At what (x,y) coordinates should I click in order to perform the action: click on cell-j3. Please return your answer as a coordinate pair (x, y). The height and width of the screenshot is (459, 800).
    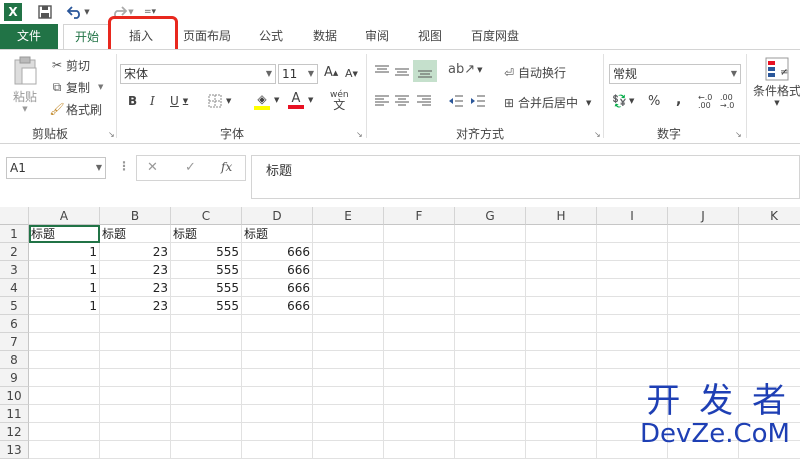
    Looking at the image, I should click on (703, 270).